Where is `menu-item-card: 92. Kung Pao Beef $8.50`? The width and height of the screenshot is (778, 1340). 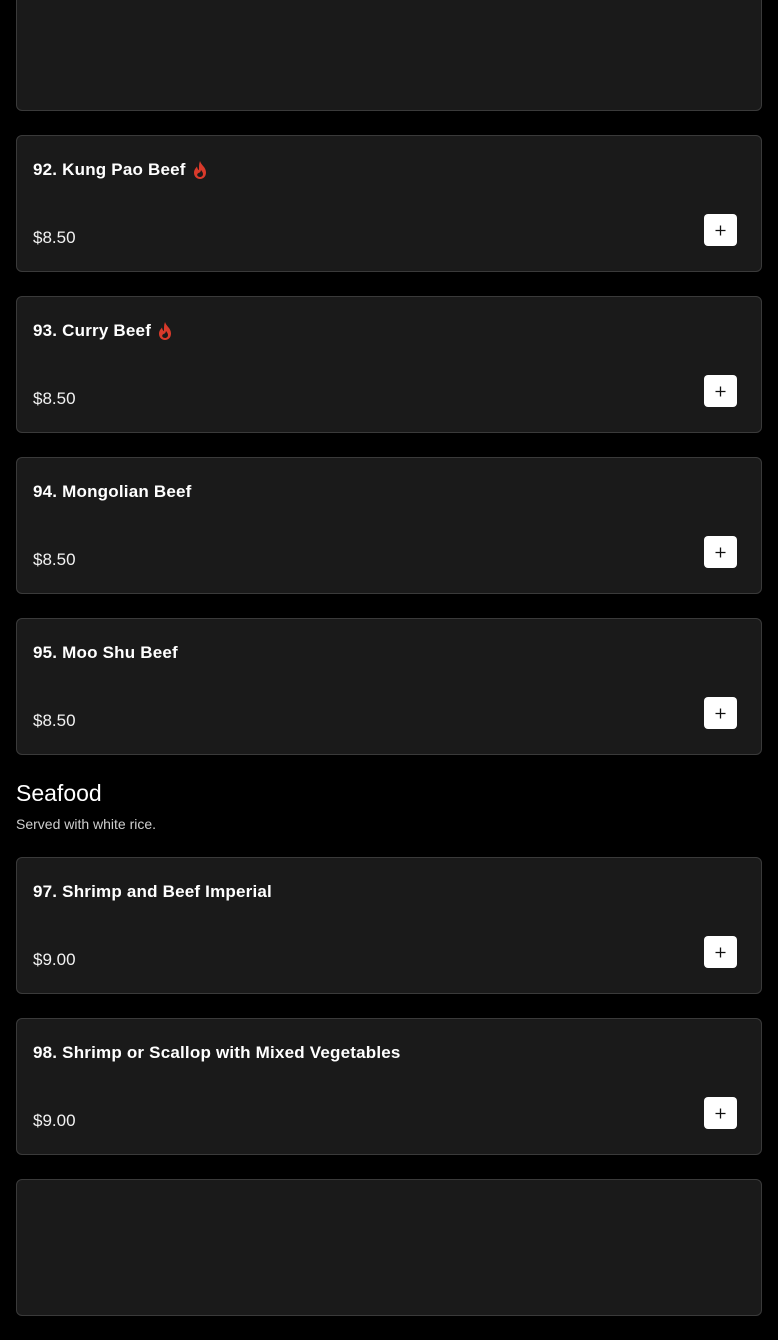 menu-item-card: 92. Kung Pao Beef $8.50 is located at coordinates (389, 203).